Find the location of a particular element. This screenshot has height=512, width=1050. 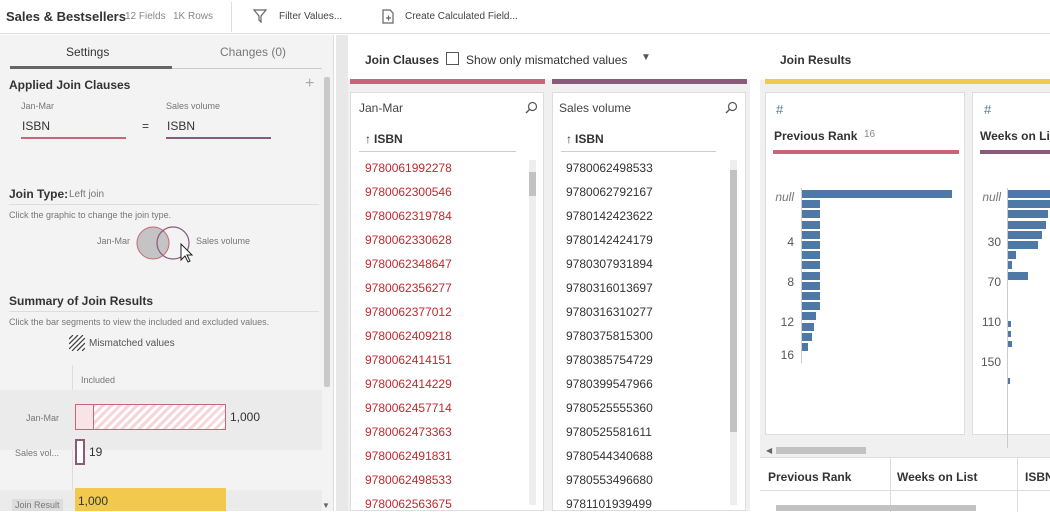

profile-card-weeks-on-list: # Weeks on List null 30 70 110 150 is located at coordinates (1011, 270).